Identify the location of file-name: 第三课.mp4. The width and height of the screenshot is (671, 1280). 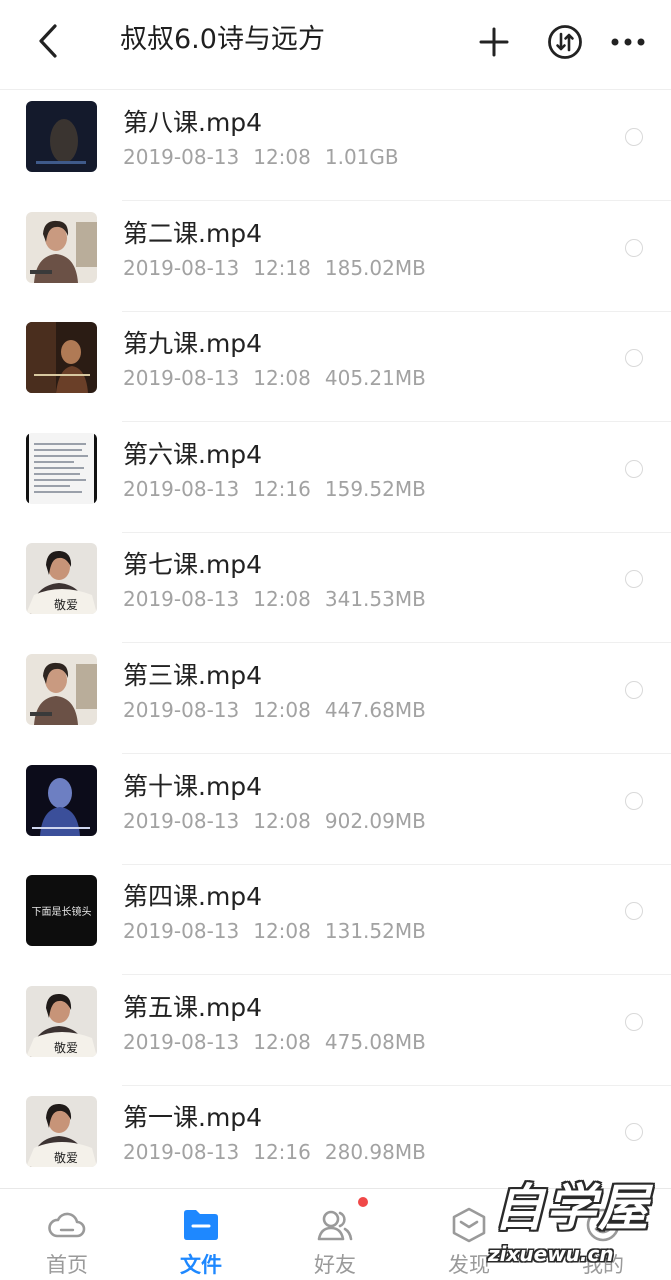
(193, 675).